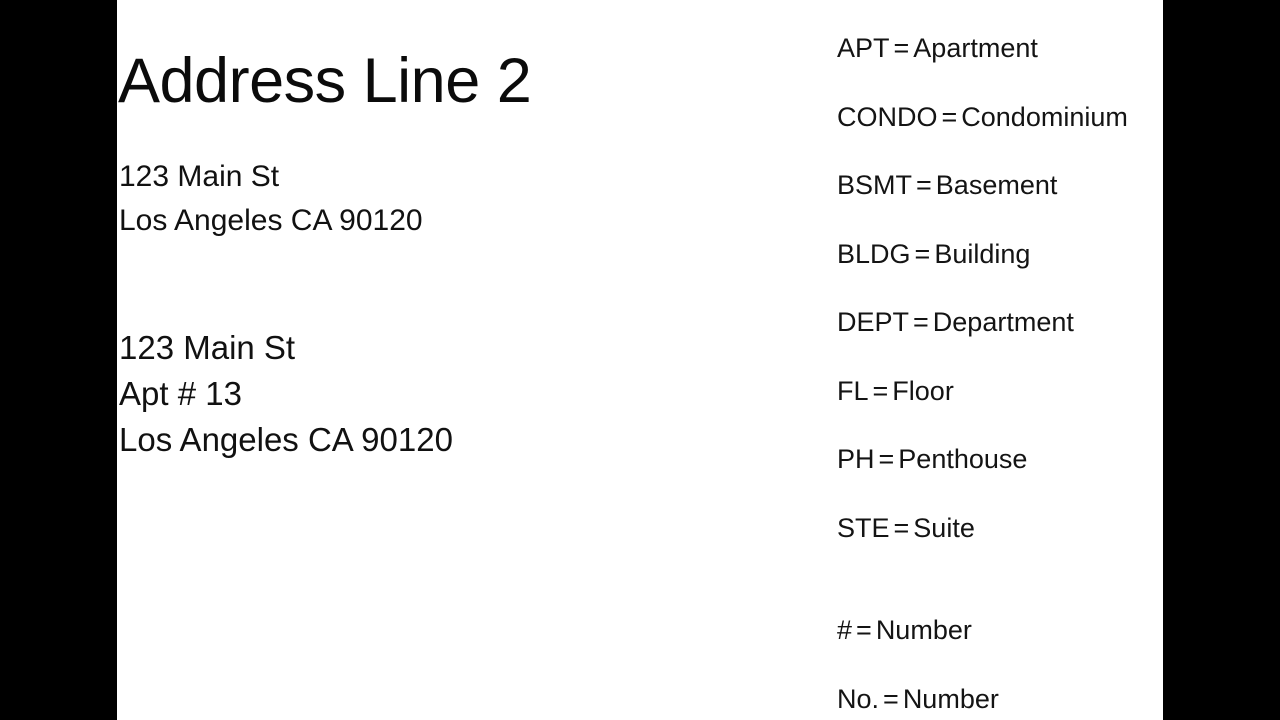  What do you see at coordinates (58, 360) in the screenshot?
I see `letterbox-bar-left` at bounding box center [58, 360].